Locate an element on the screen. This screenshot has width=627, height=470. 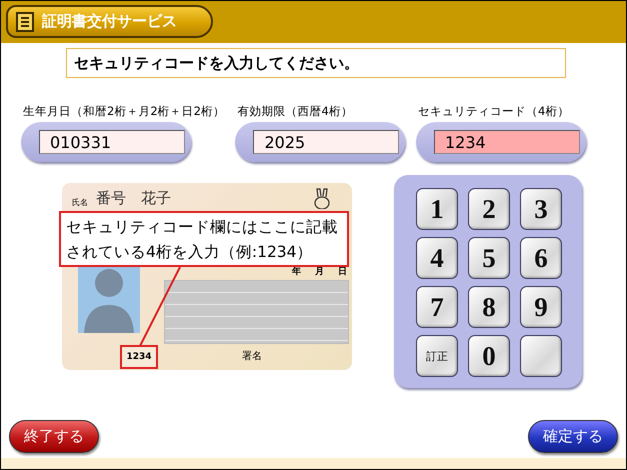
digit-key: 4 is located at coordinates (437, 258).